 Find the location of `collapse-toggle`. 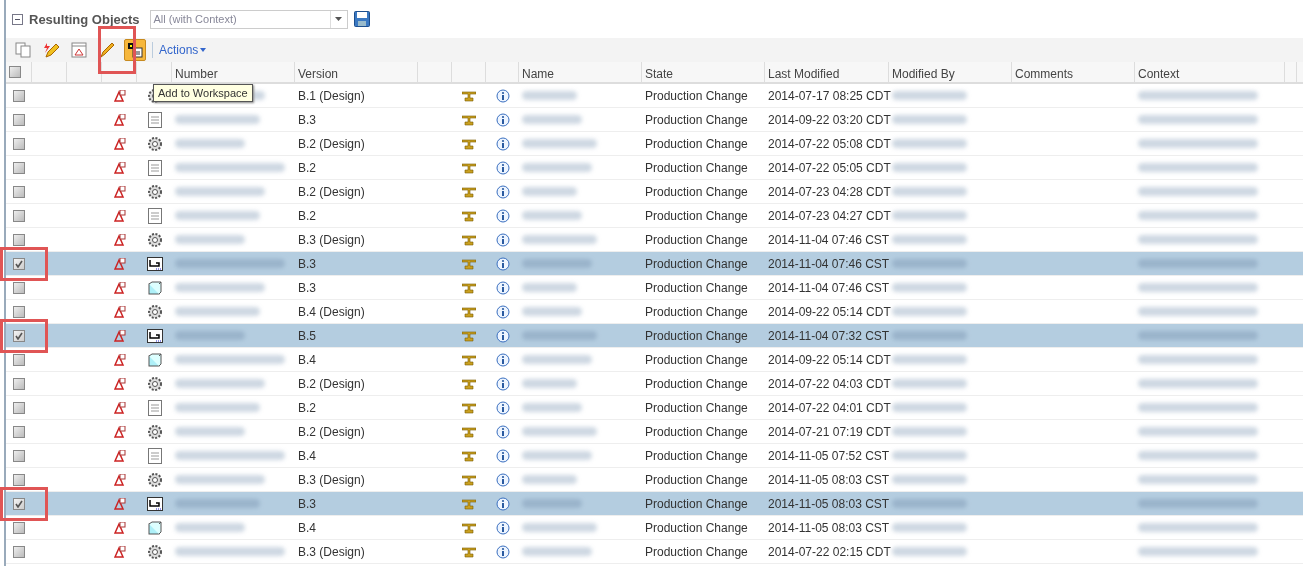

collapse-toggle is located at coordinates (17, 19).